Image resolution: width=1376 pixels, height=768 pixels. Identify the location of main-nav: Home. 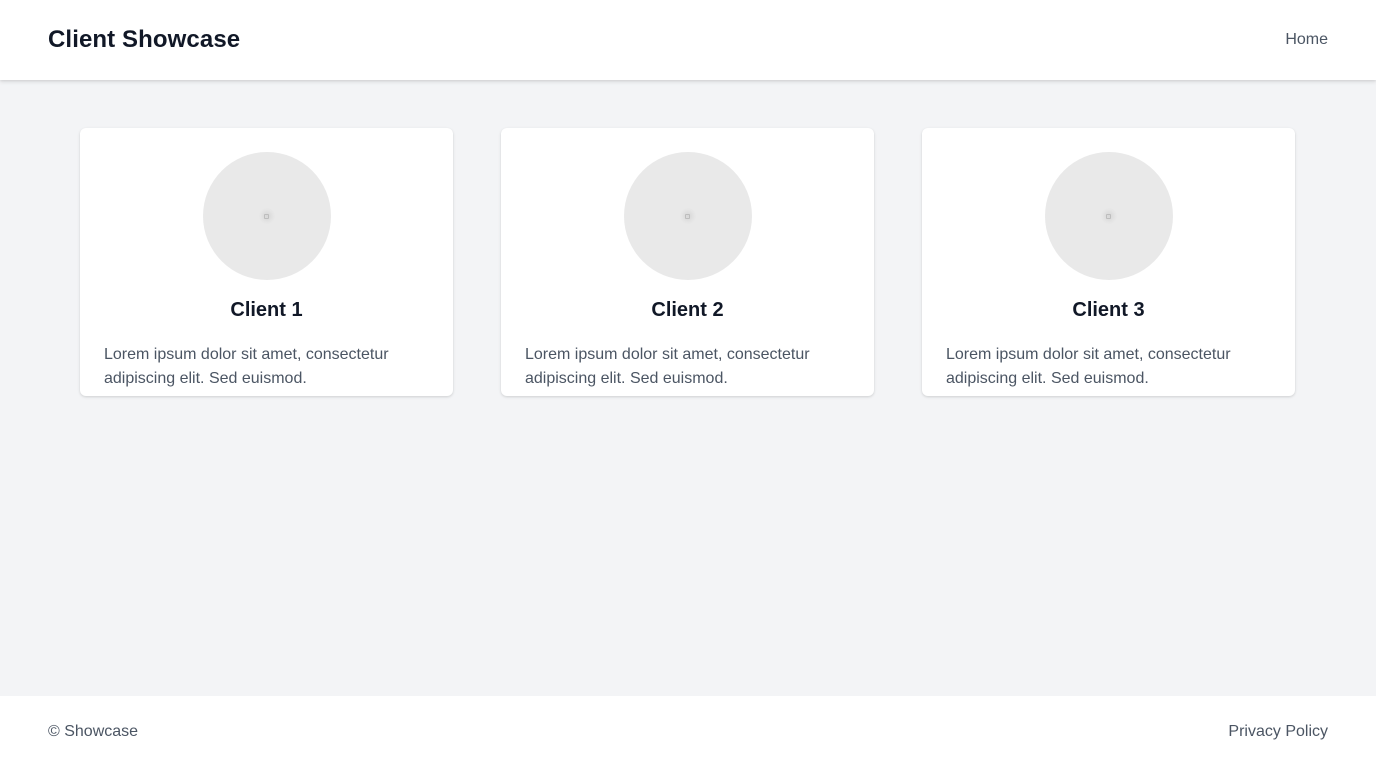
(1306, 40).